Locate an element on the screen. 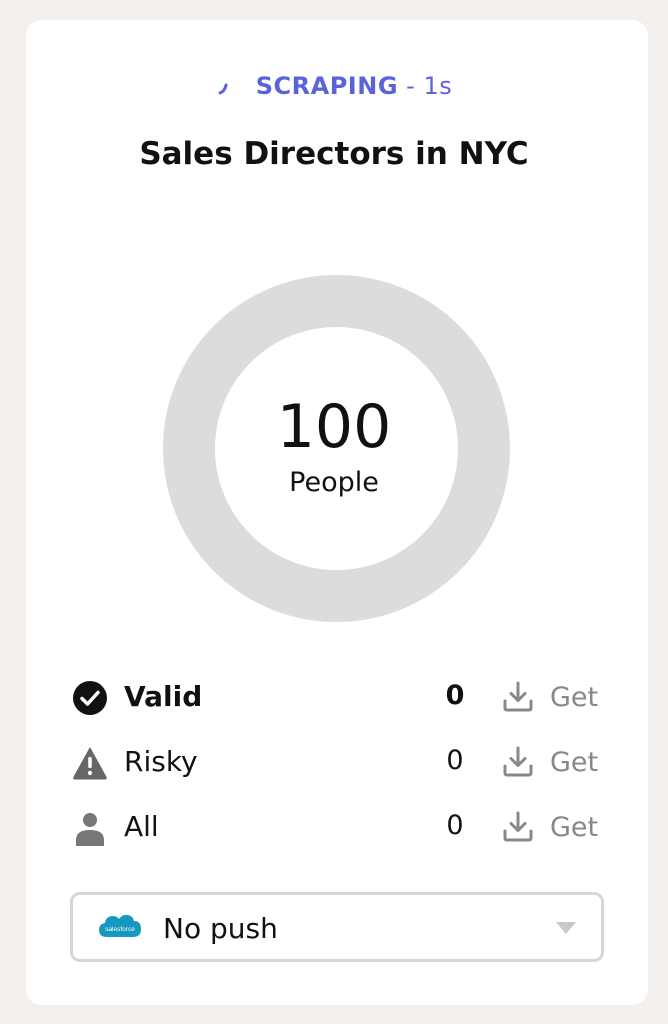 The height and width of the screenshot is (1024, 668). row-risky-value: 0 is located at coordinates (455, 760).